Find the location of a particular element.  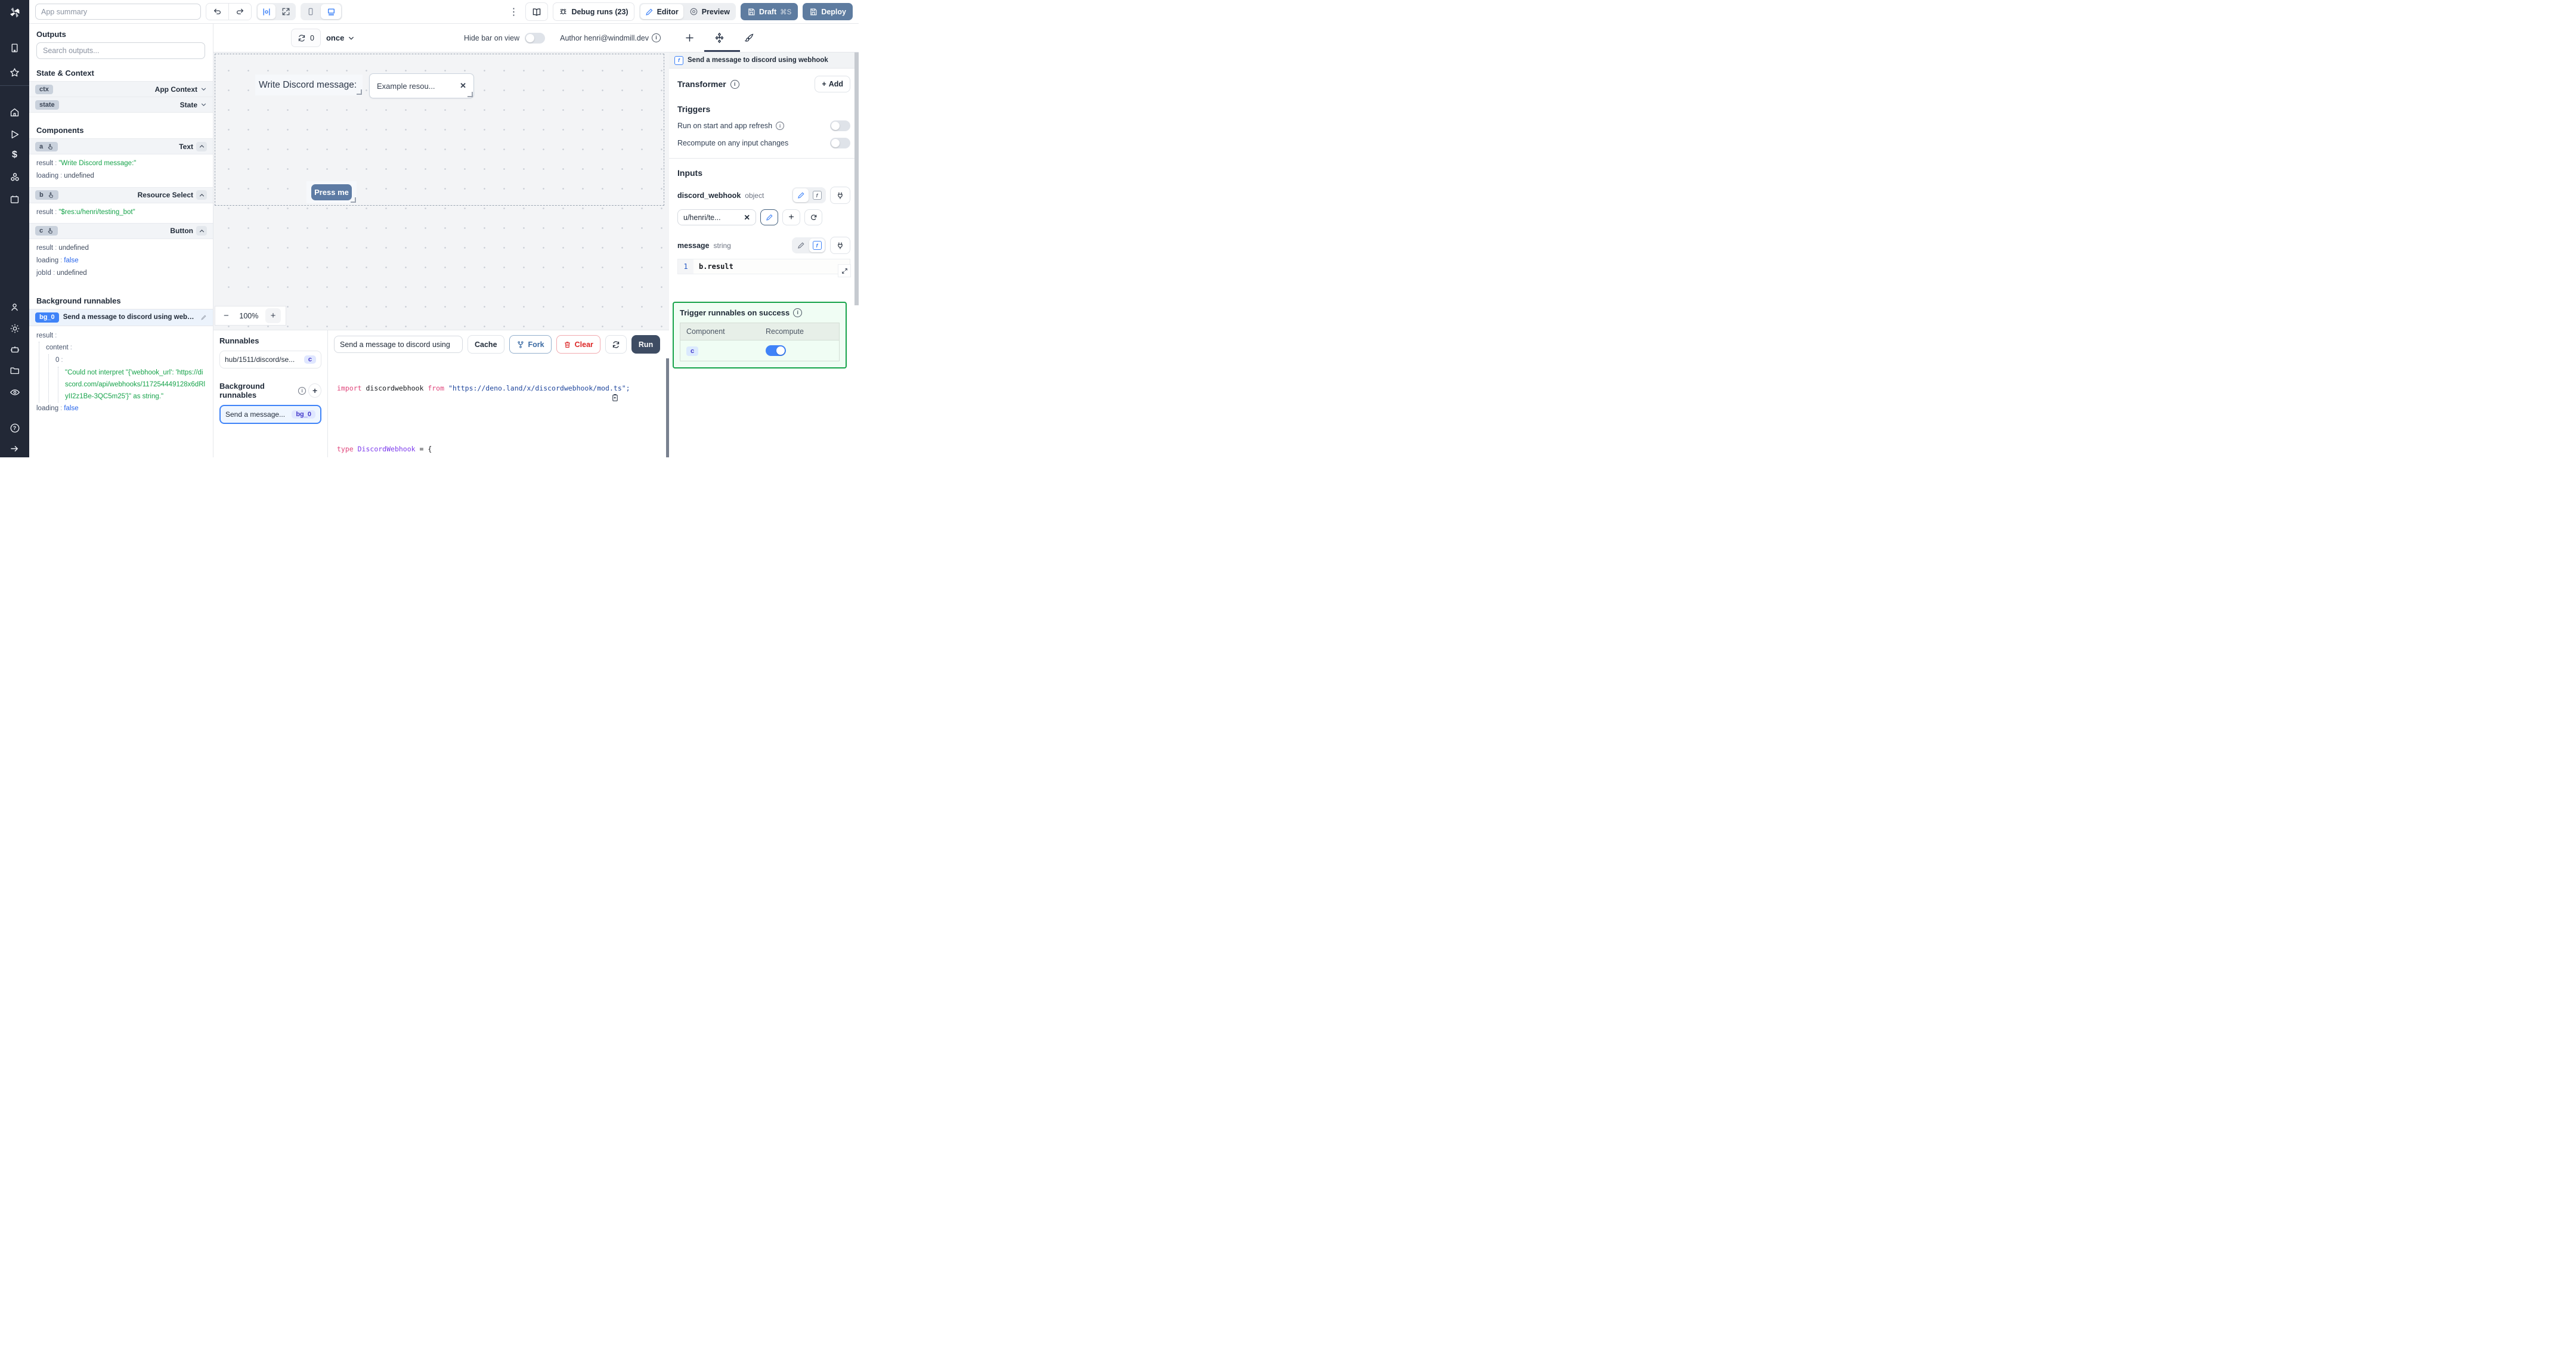

runnable-item-bg0: Send a message... bg_0 is located at coordinates (270, 414).